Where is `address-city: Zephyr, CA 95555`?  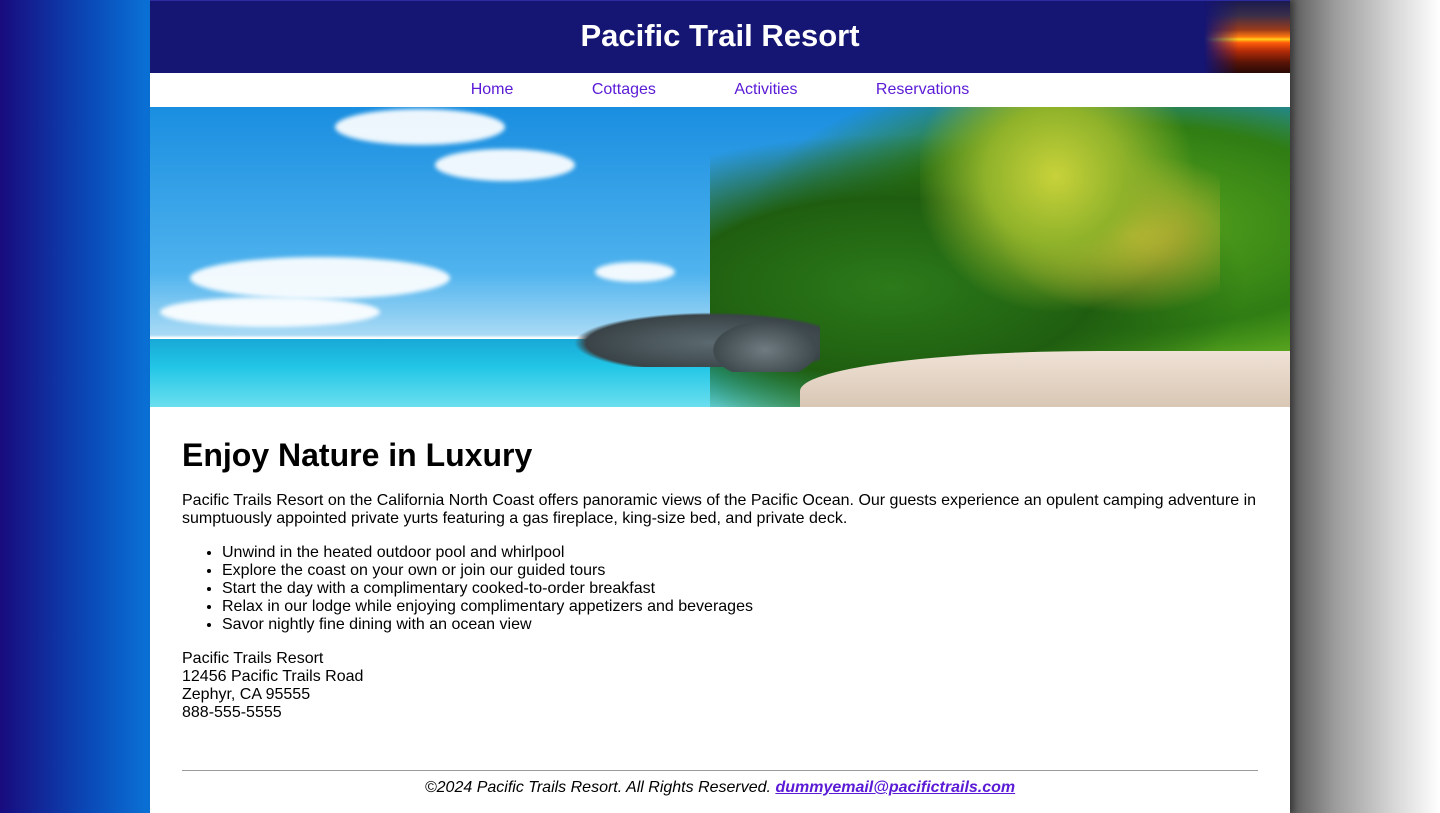
address-city: Zephyr, CA 95555 is located at coordinates (246, 694).